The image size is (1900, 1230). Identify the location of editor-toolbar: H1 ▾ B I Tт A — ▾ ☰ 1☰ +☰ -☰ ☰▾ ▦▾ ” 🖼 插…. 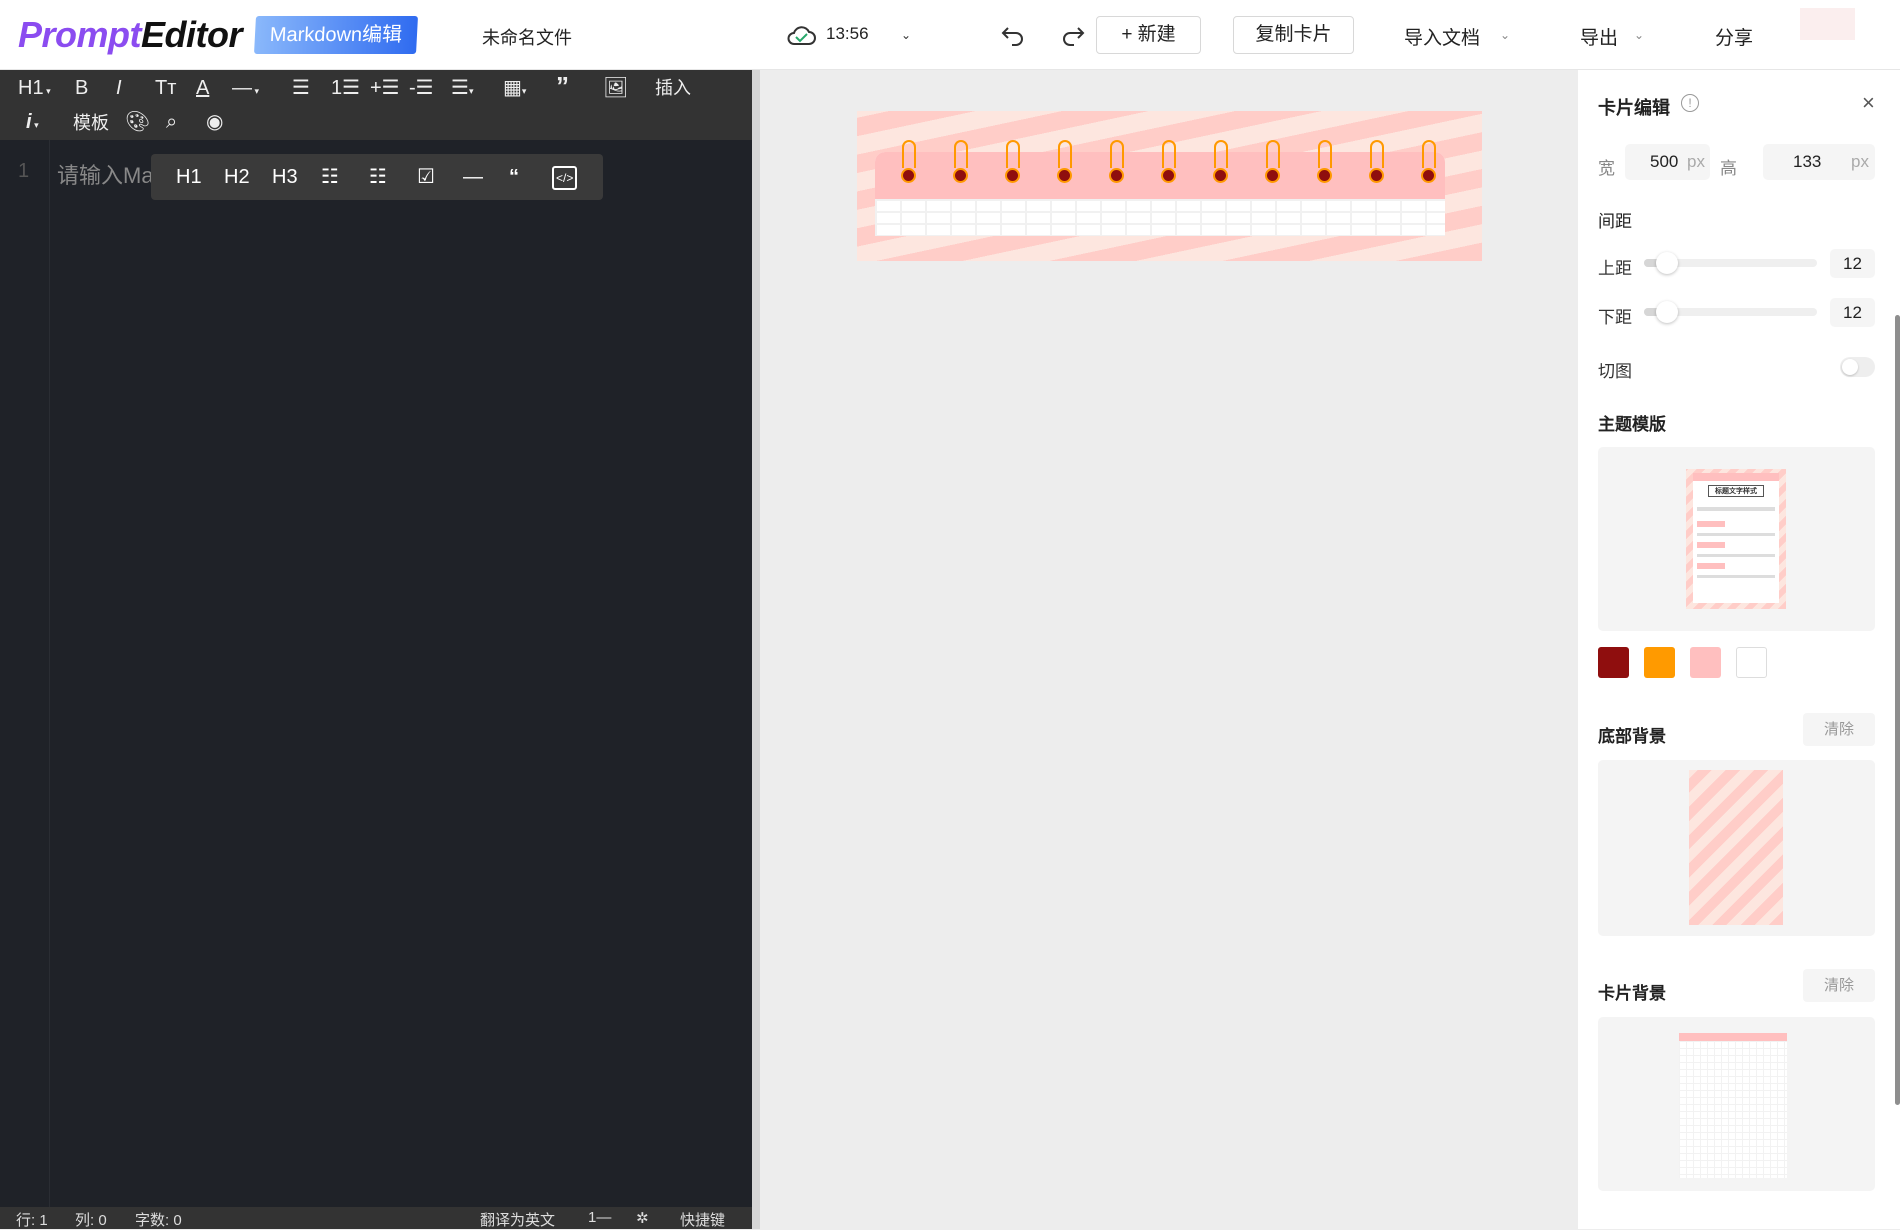
(376, 105).